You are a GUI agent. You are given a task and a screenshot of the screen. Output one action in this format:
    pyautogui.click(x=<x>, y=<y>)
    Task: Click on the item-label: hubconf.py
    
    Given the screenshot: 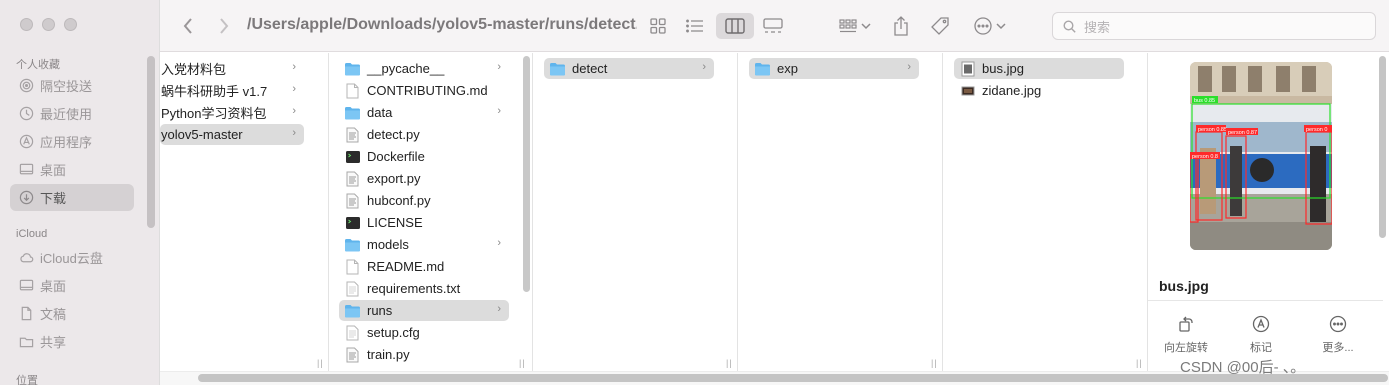 What is the action you would take?
    pyautogui.click(x=399, y=200)
    